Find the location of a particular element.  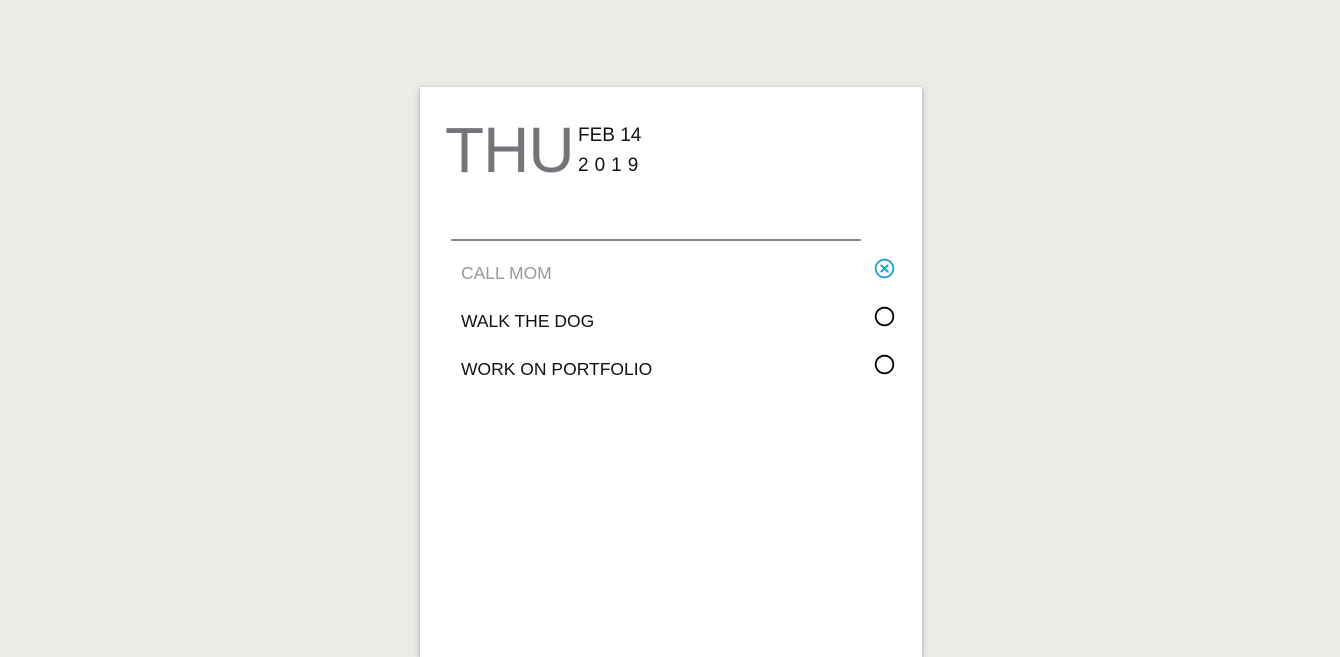

todo-item: WALK THE DOG is located at coordinates (671, 320).